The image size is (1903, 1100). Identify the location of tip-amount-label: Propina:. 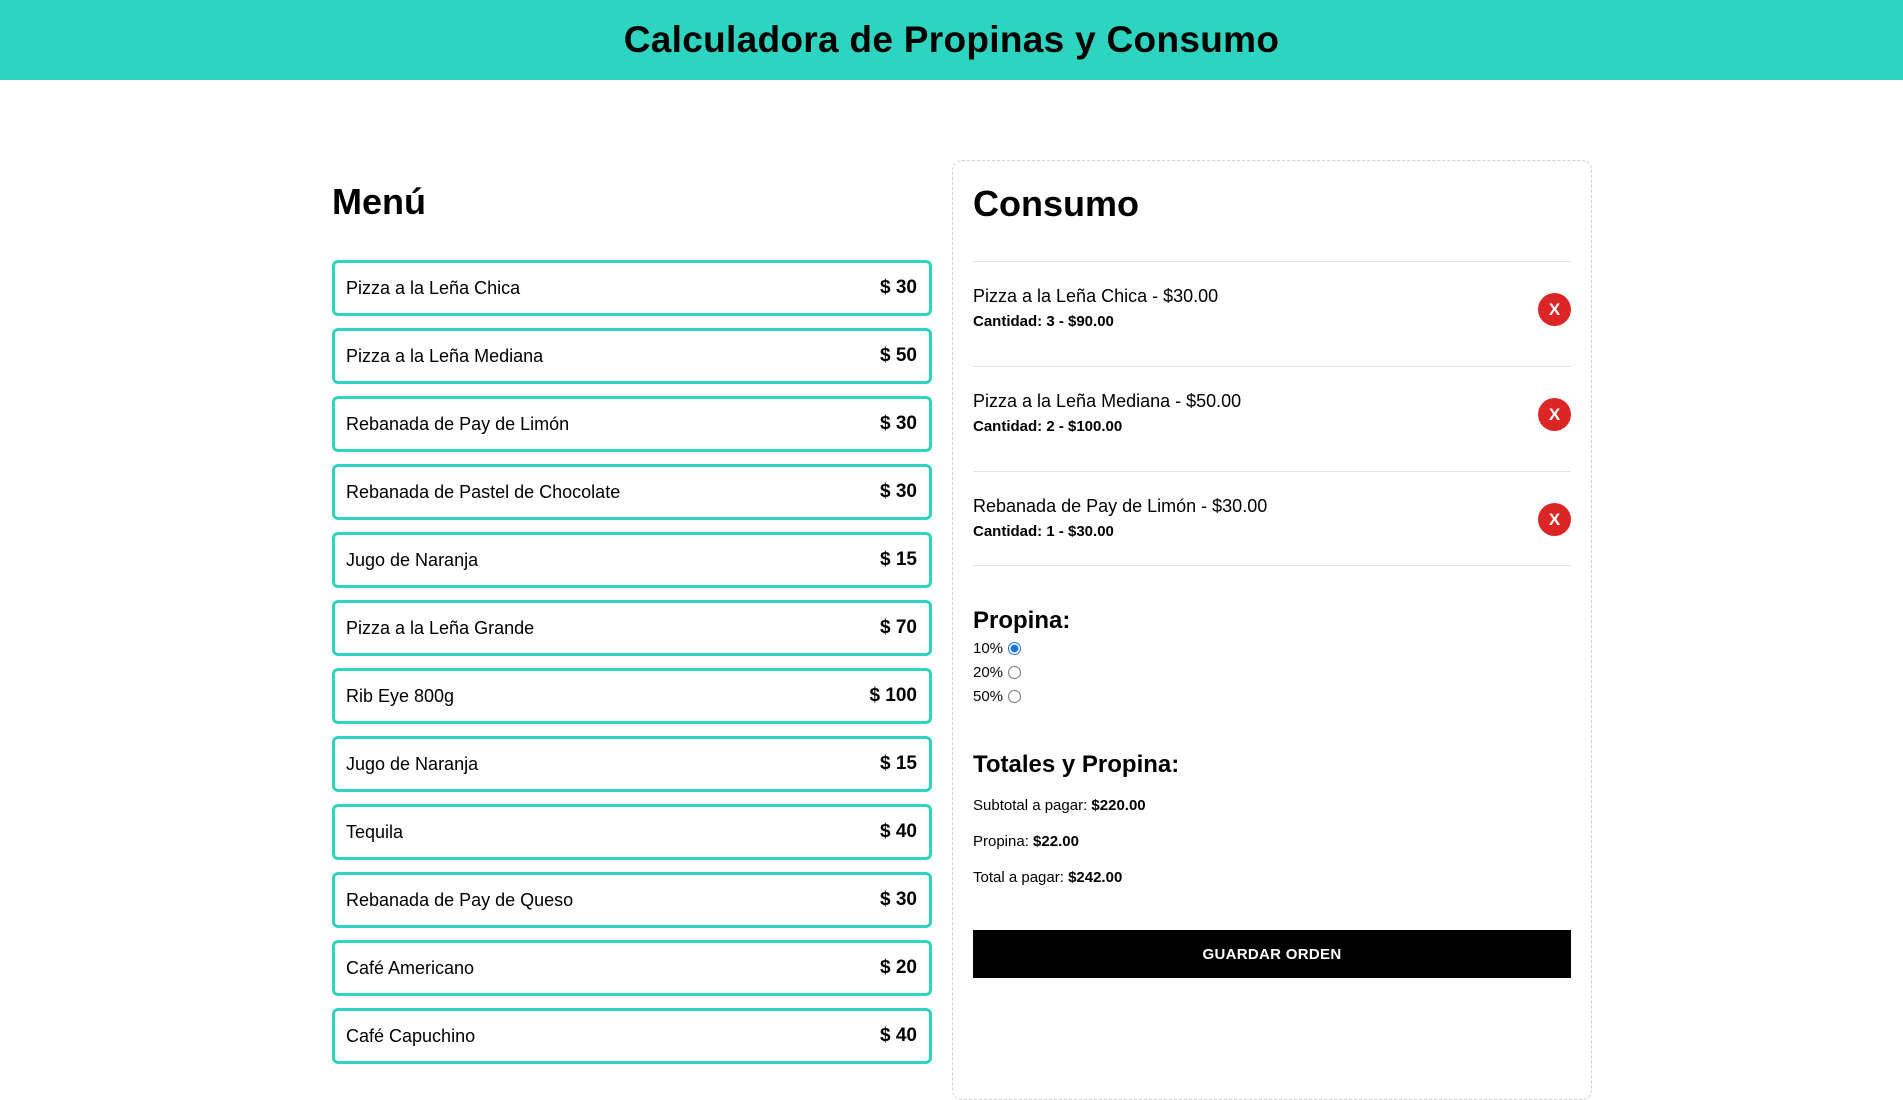
(1003, 841).